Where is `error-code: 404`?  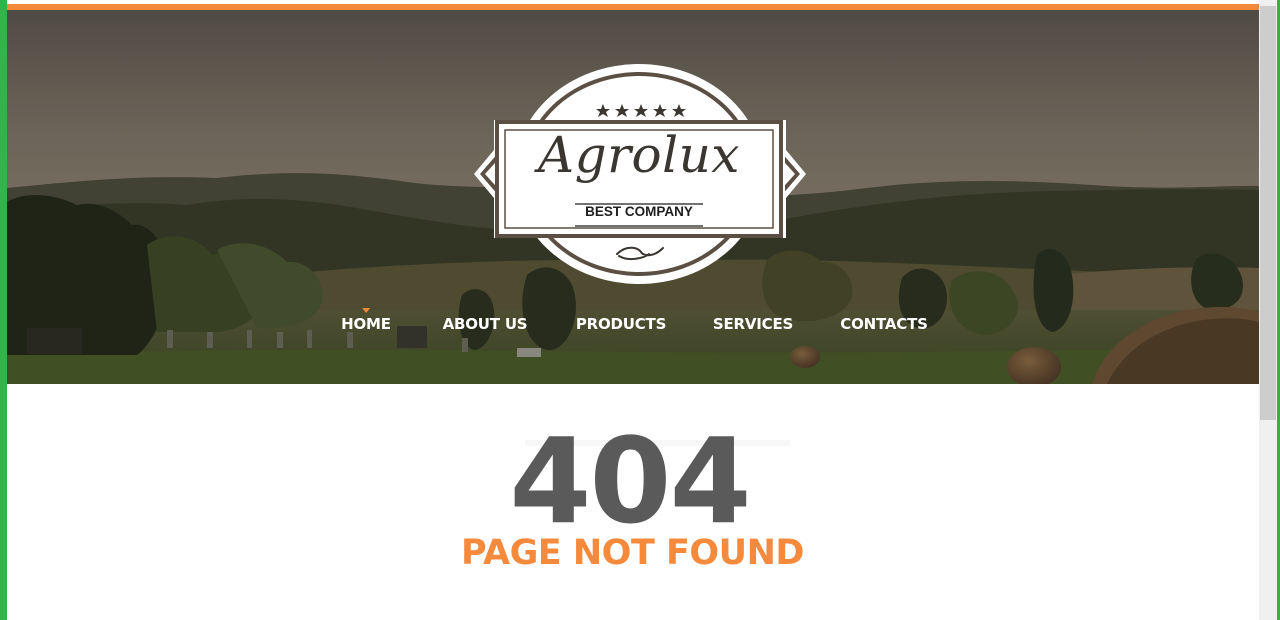 error-code: 404 is located at coordinates (630, 481).